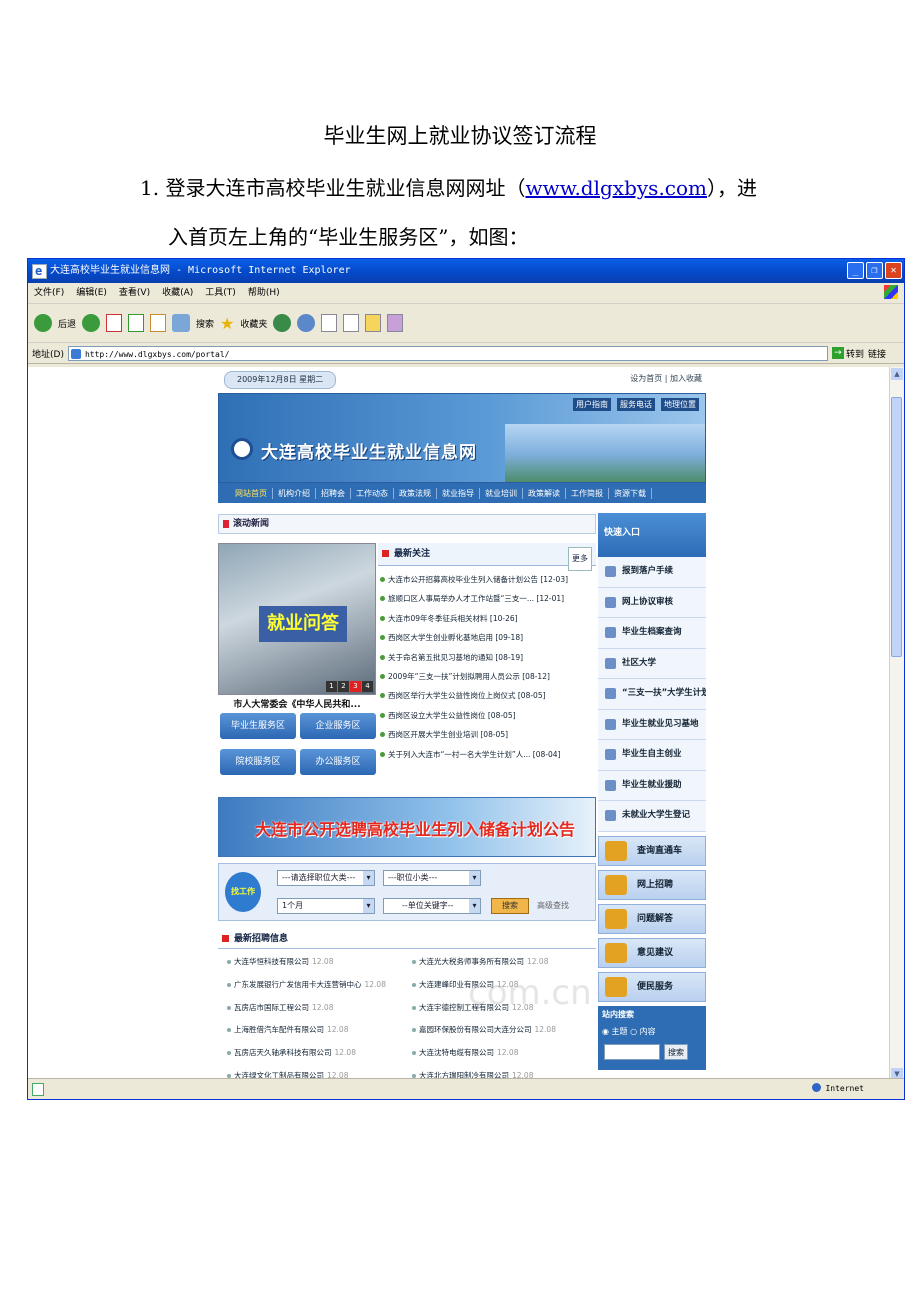 The image size is (920, 1302). Describe the element at coordinates (855, 270) in the screenshot. I see `minimize-button: _` at that location.